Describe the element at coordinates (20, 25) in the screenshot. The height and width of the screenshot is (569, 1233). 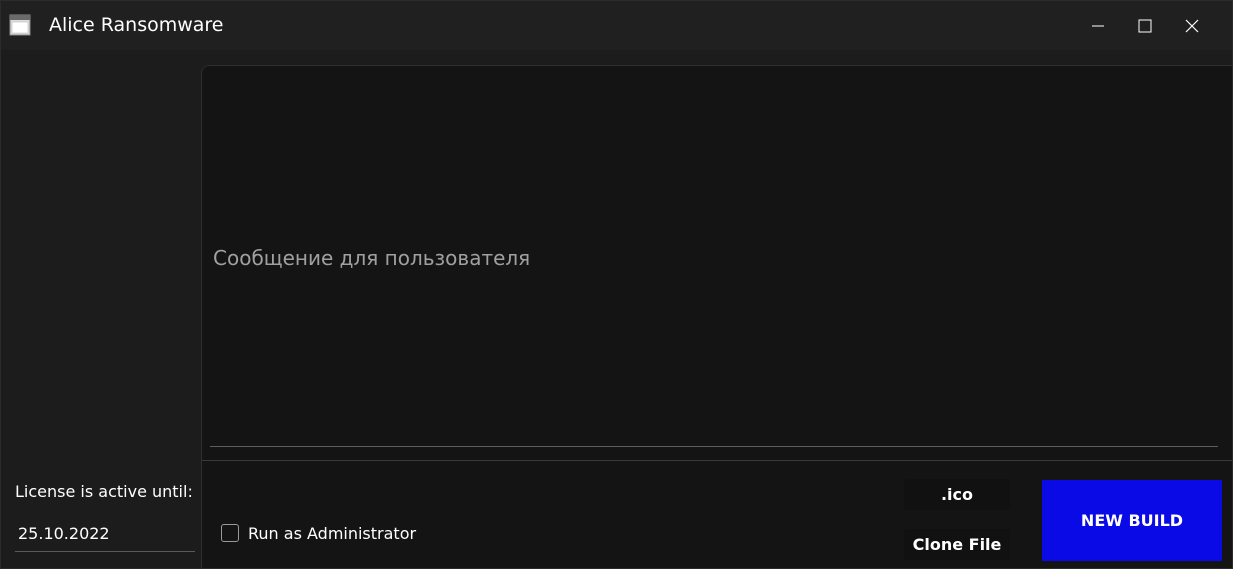
I see `app-window-icon` at that location.